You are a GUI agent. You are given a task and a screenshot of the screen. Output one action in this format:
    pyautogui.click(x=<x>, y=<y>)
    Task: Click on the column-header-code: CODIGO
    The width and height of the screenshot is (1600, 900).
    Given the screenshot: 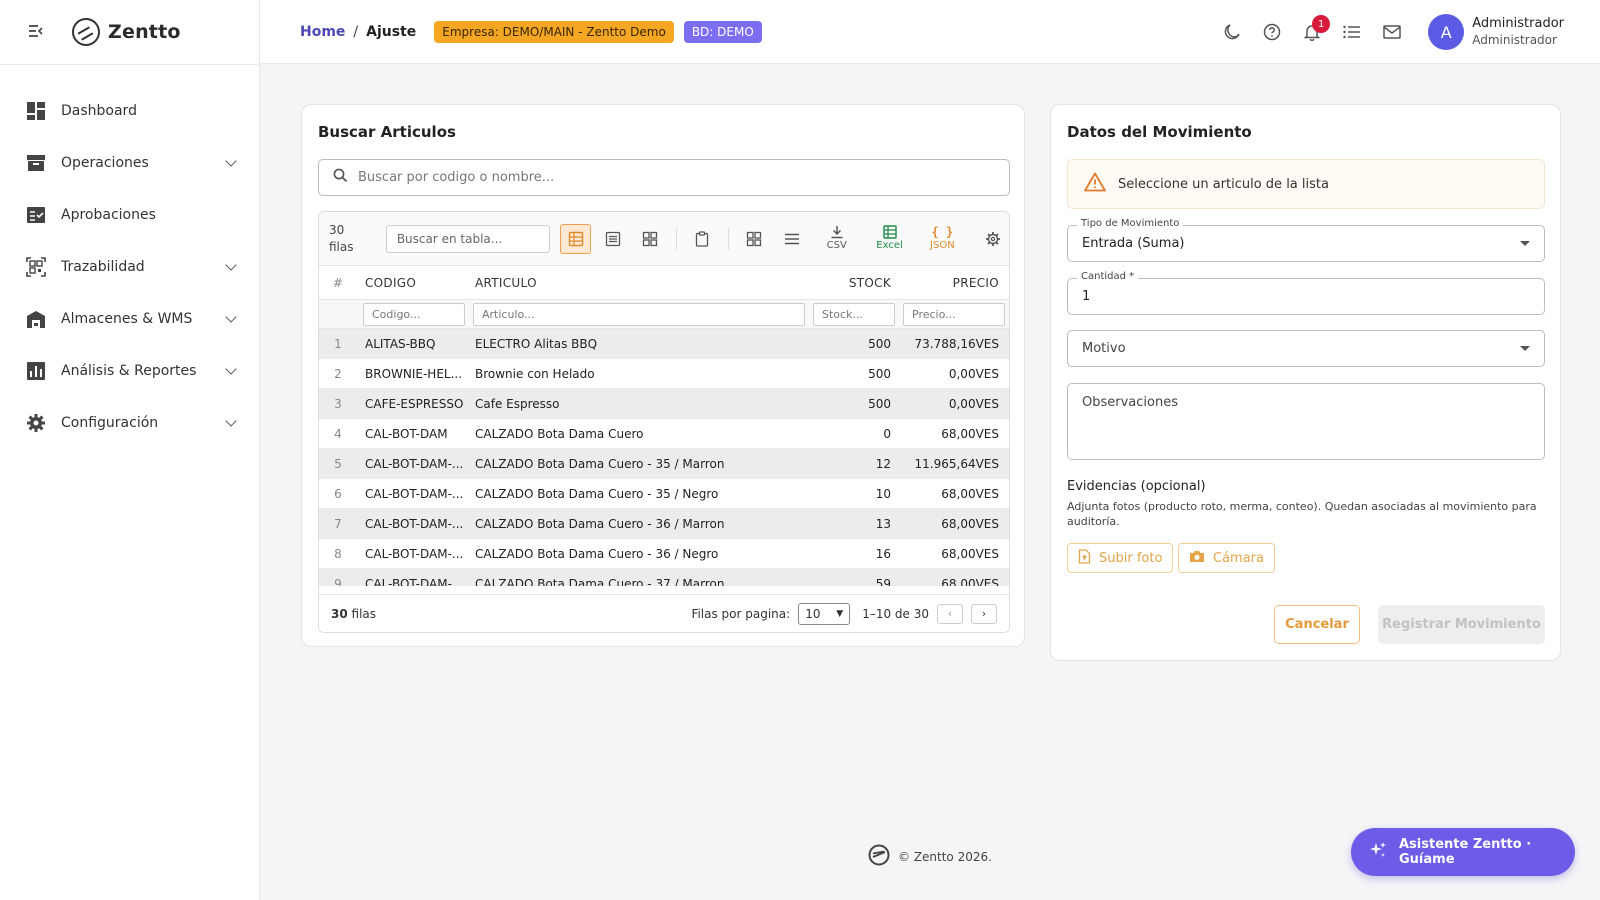 What is the action you would take?
    pyautogui.click(x=412, y=283)
    